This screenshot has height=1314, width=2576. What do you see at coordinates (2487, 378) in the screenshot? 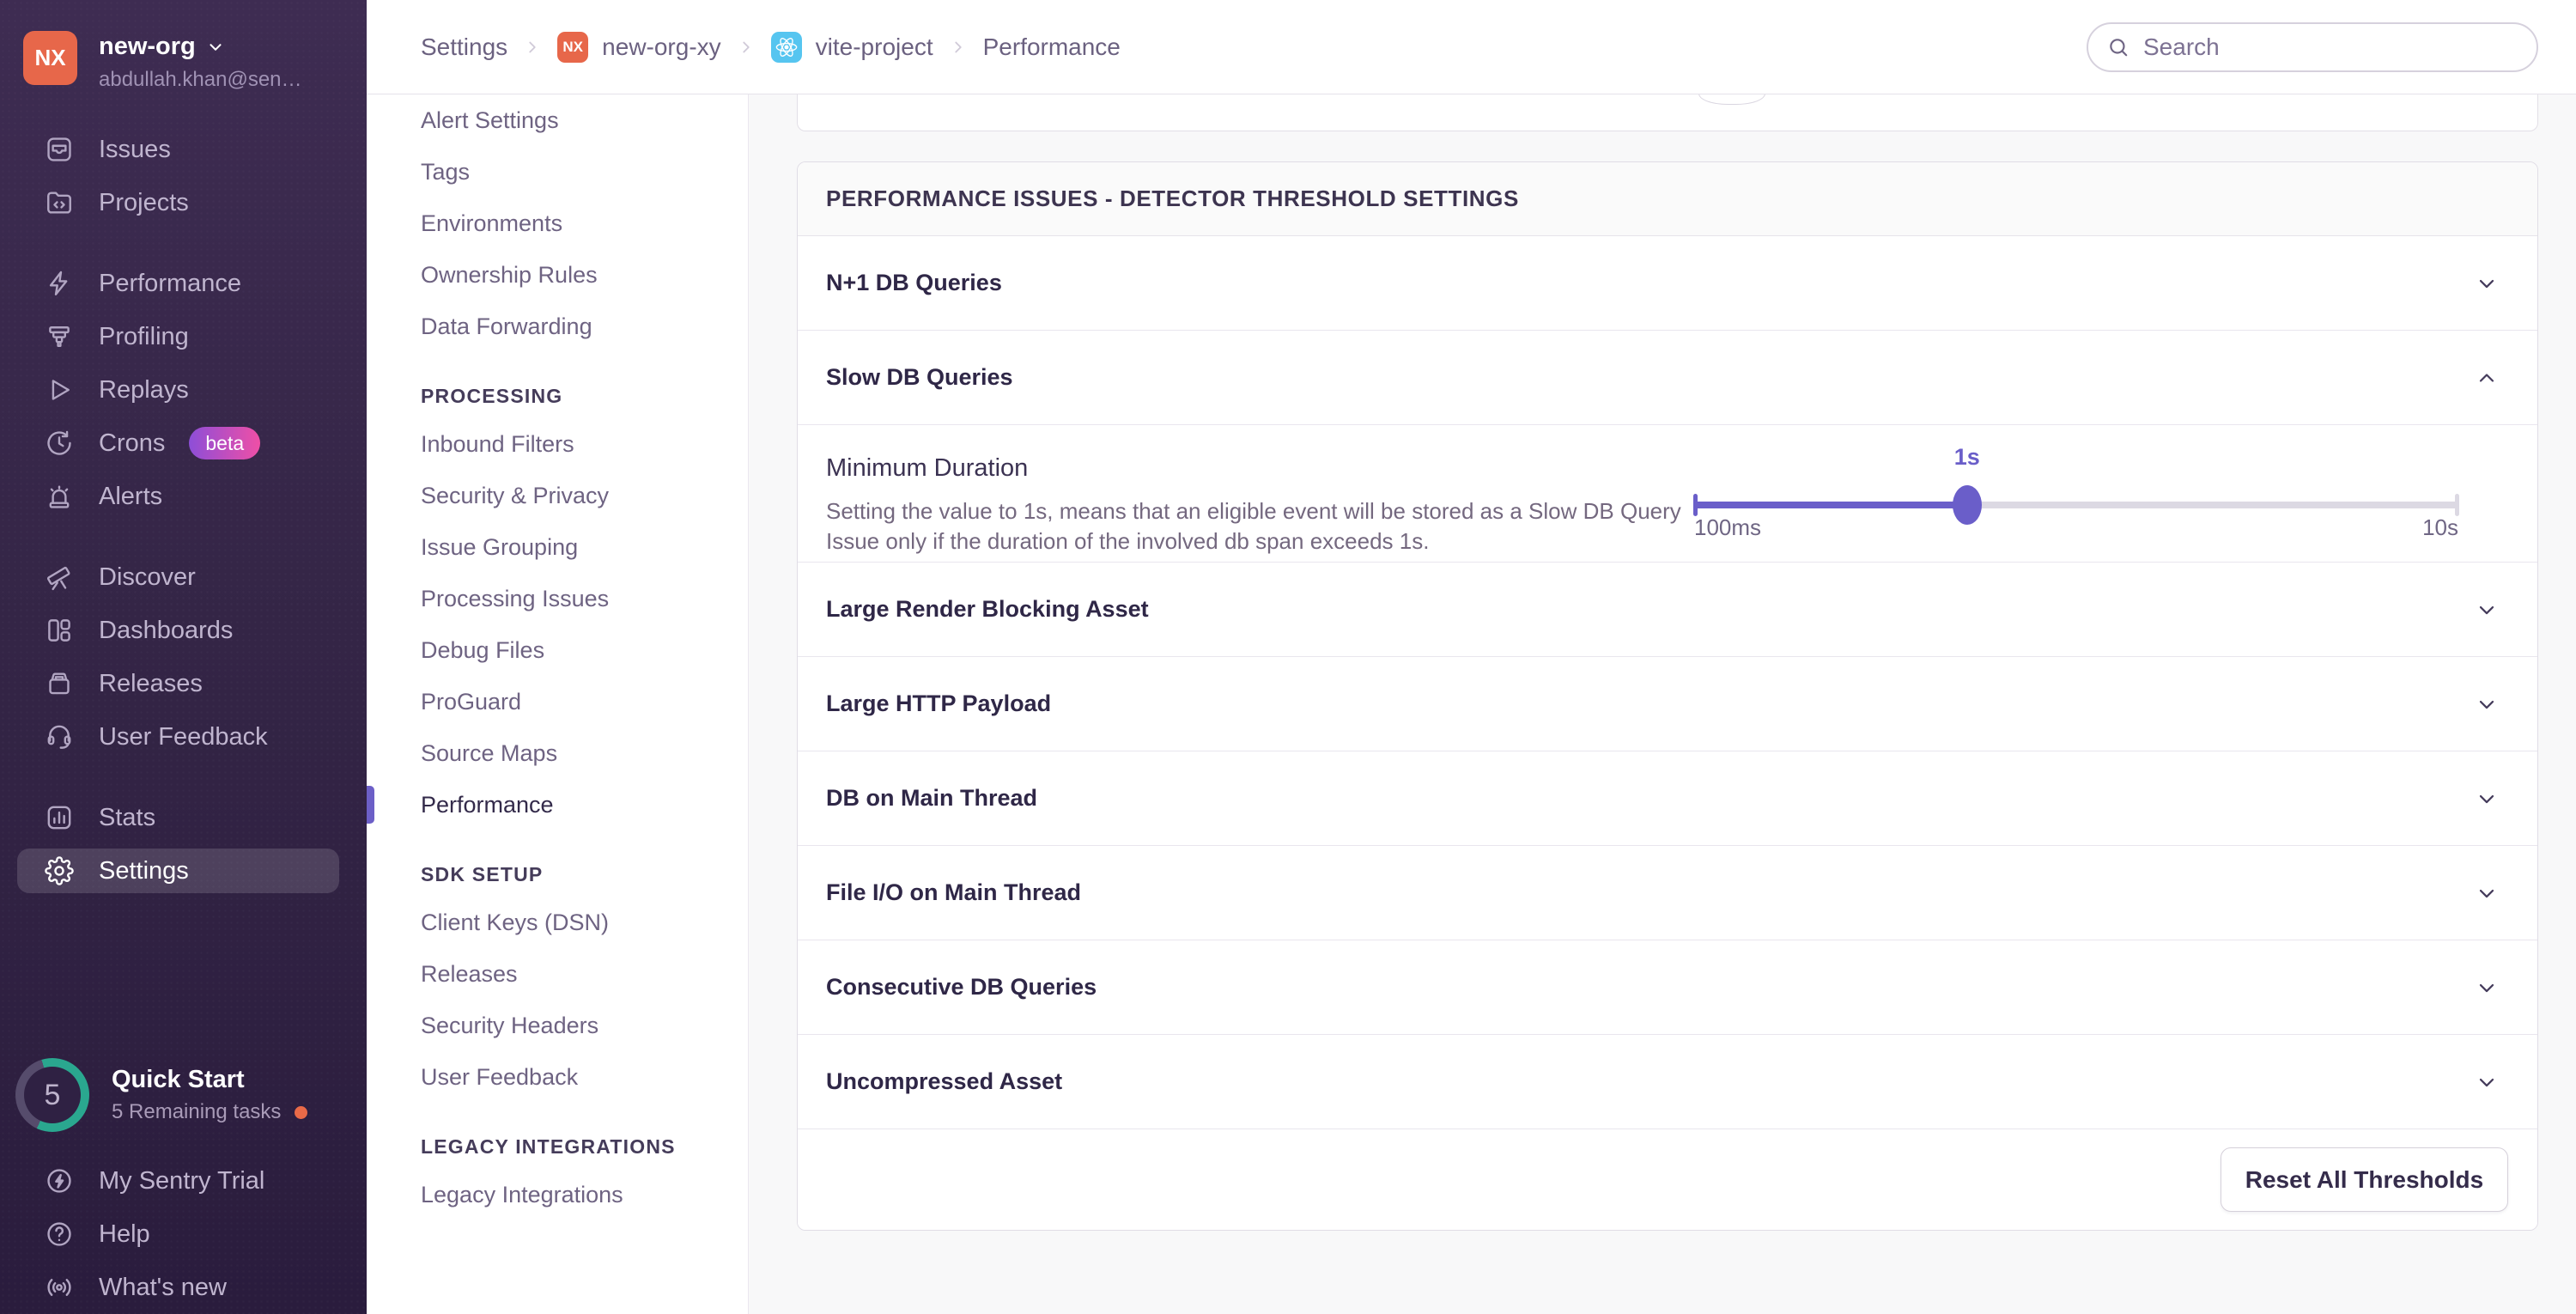
I see `chevron-up-icon` at bounding box center [2487, 378].